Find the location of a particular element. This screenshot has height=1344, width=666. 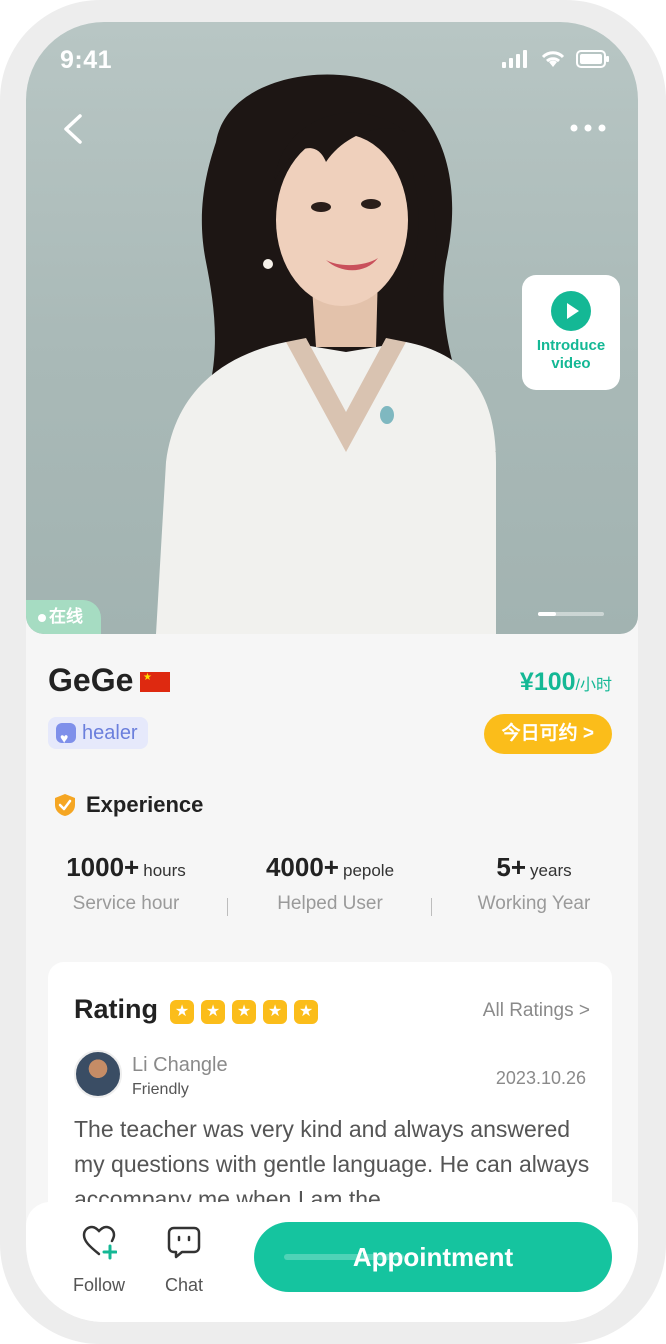

status-icons is located at coordinates (556, 59).